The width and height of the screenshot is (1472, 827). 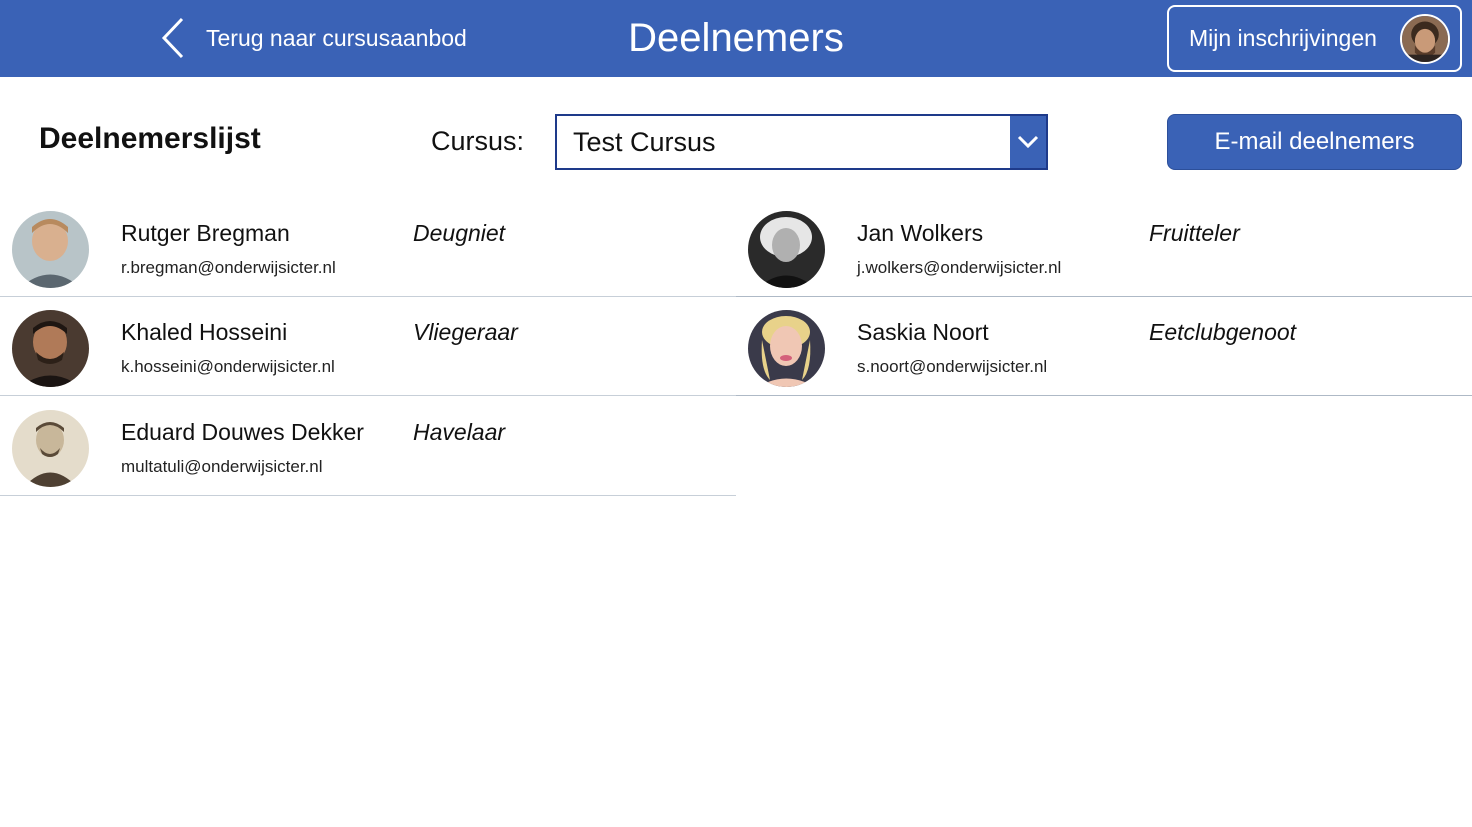 What do you see at coordinates (1425, 39) in the screenshot?
I see `user-avatar` at bounding box center [1425, 39].